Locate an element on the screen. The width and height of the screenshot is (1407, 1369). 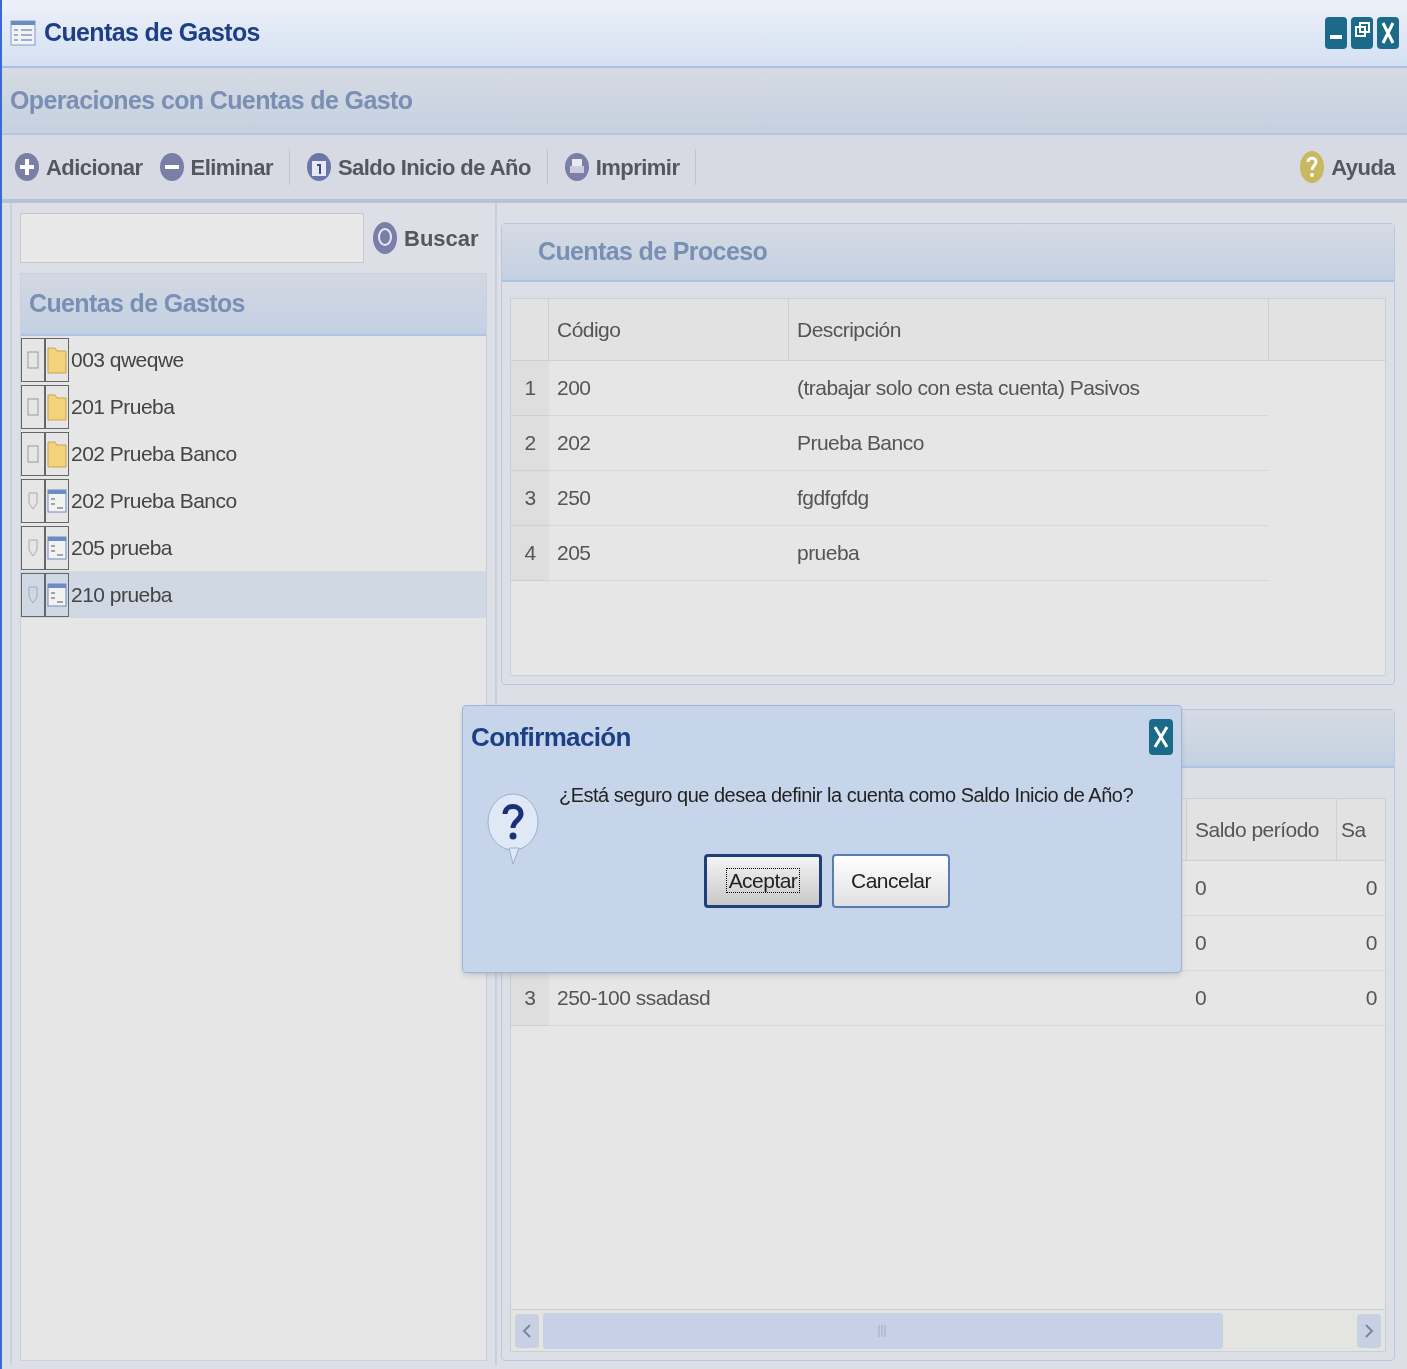
calendar-icon is located at coordinates (318, 167).